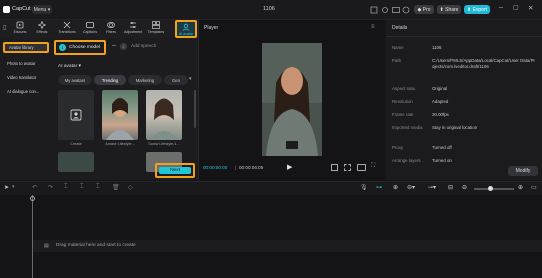 This screenshot has height=278, width=542. I want to click on player-current-time: 00:00:00:00, so click(215, 167).